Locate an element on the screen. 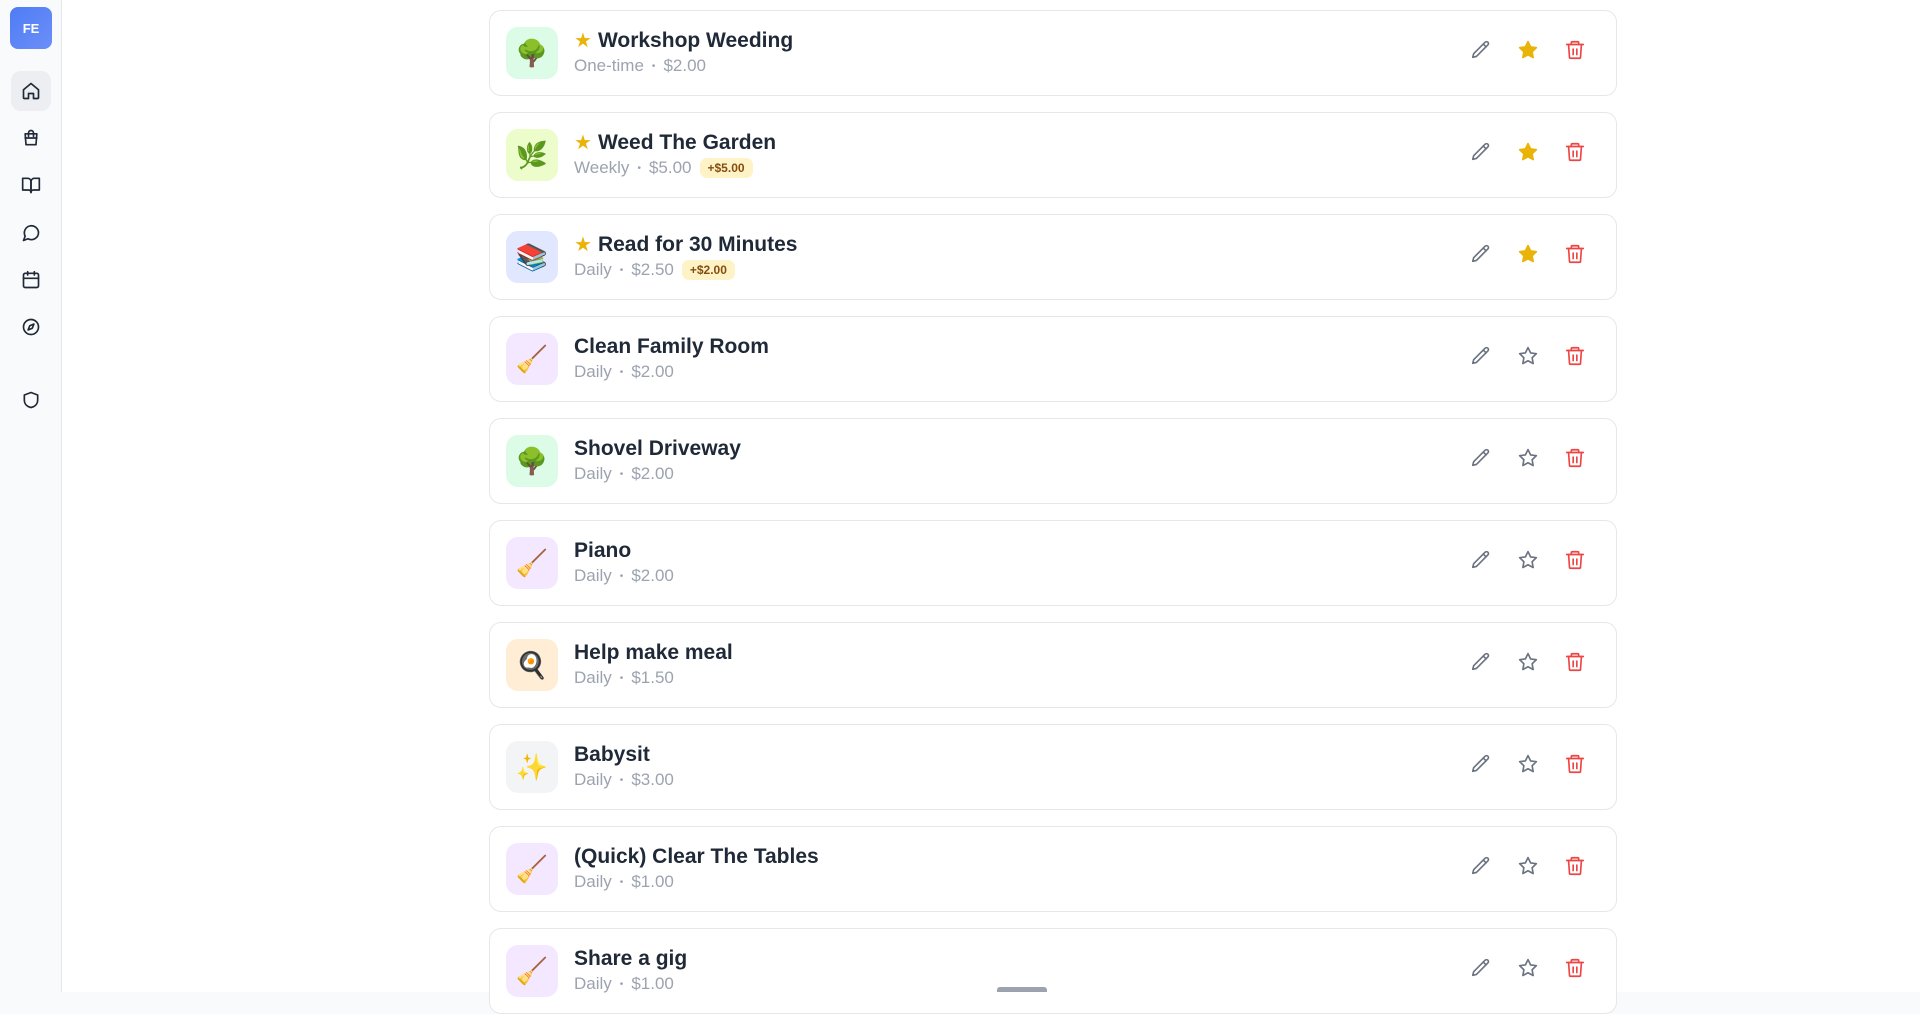 The height and width of the screenshot is (1014, 1920). home-icon is located at coordinates (31, 91).